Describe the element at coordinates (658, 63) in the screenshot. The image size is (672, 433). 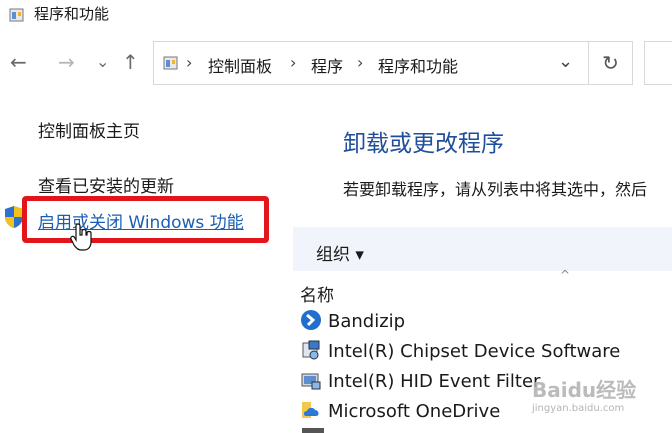
I see `search-box` at that location.